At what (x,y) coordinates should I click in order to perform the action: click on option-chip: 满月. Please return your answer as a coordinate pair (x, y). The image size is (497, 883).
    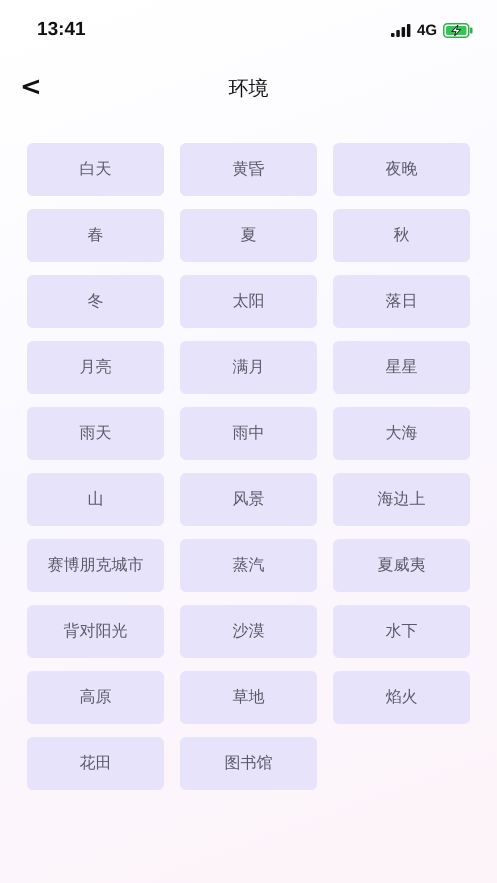
    Looking at the image, I should click on (248, 367).